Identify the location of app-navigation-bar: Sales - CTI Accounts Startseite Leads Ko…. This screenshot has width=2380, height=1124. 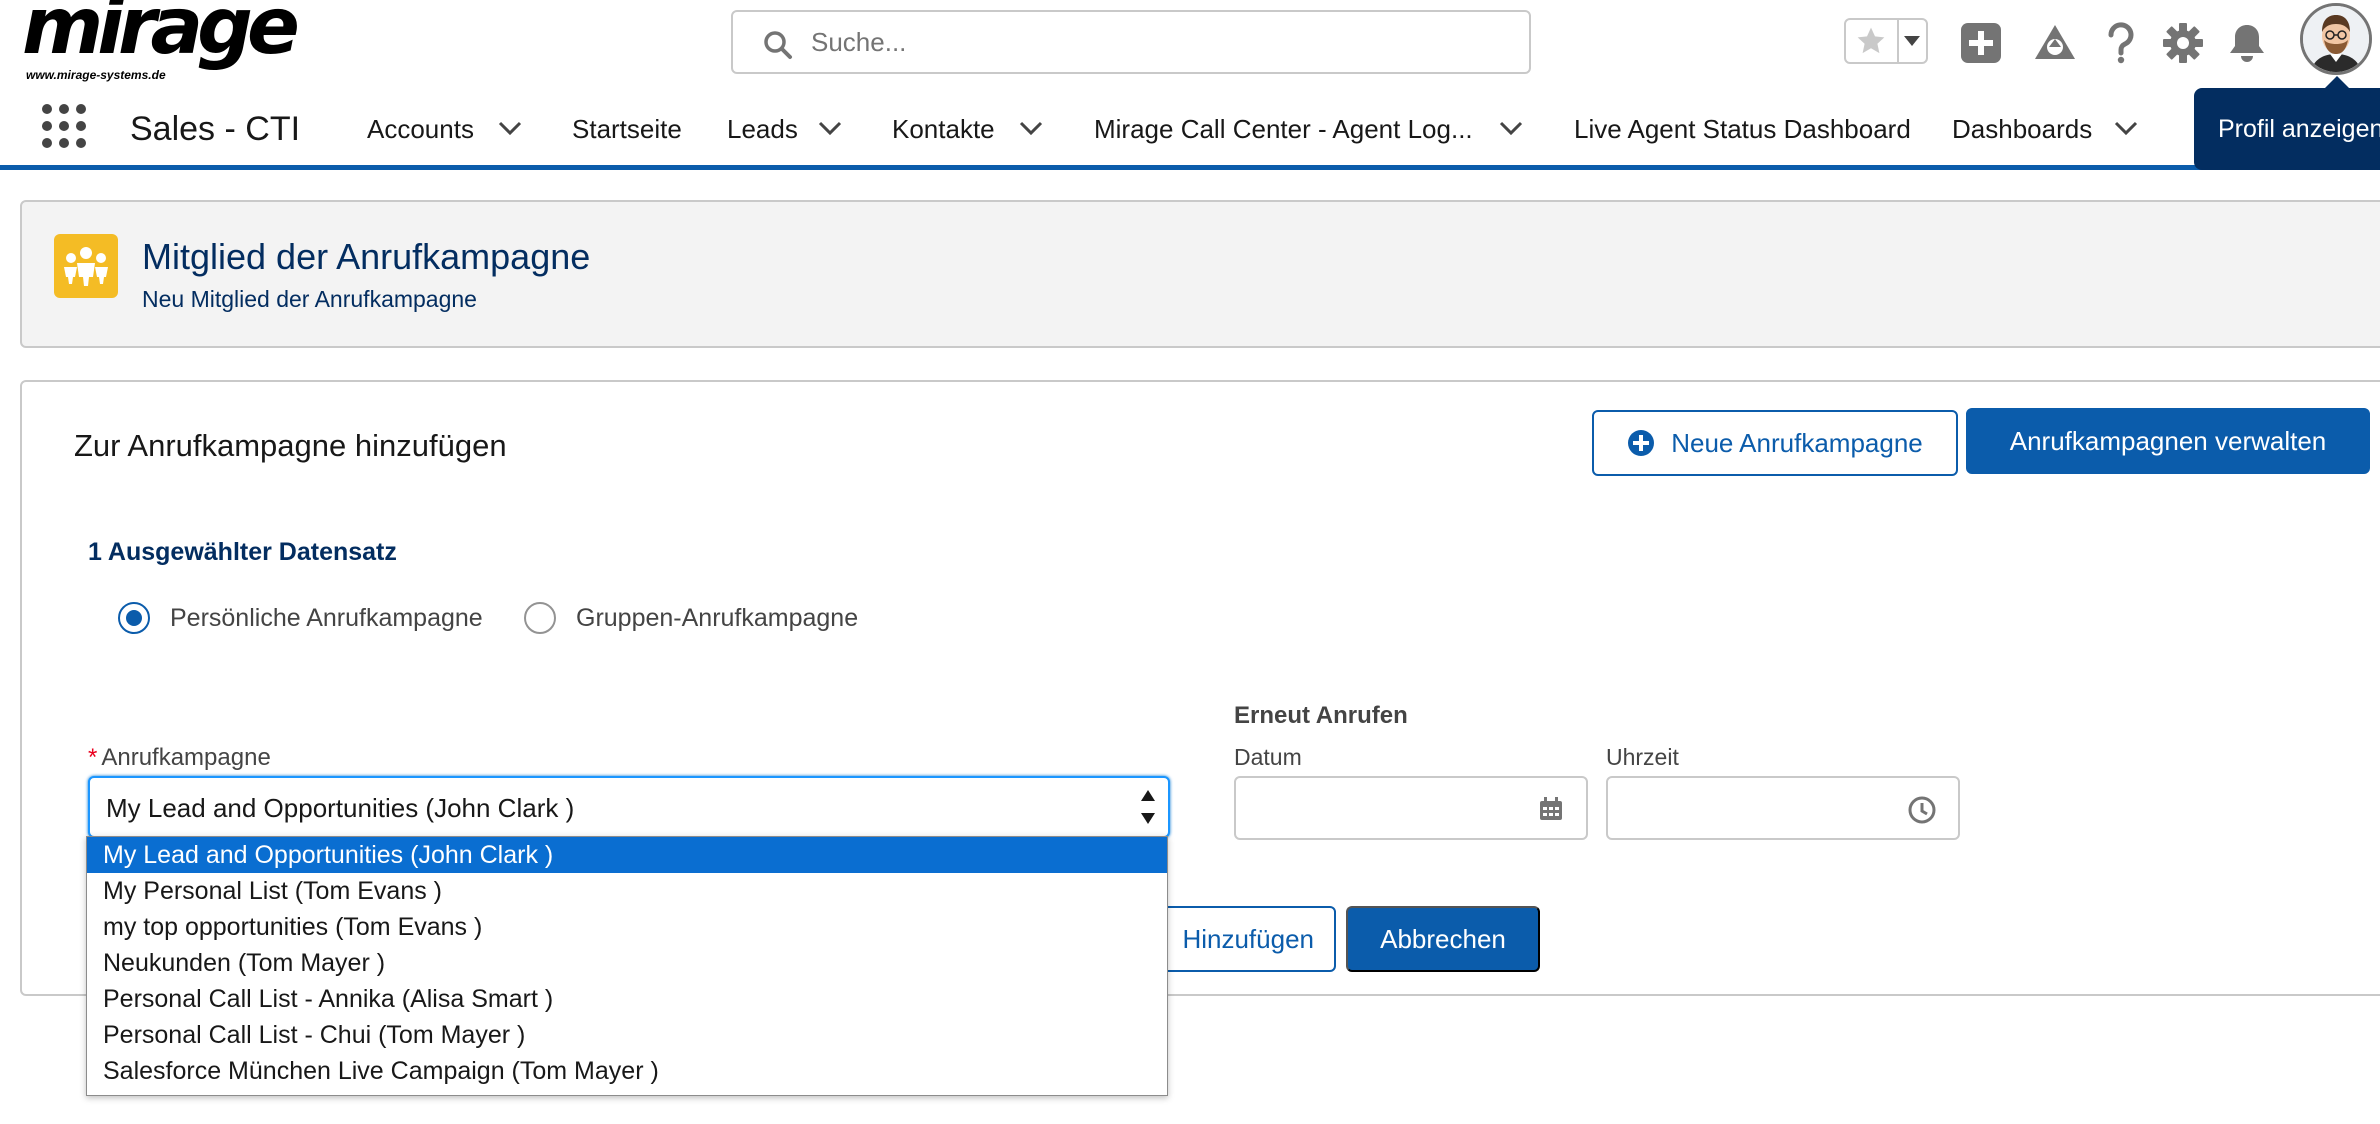
(1190, 130).